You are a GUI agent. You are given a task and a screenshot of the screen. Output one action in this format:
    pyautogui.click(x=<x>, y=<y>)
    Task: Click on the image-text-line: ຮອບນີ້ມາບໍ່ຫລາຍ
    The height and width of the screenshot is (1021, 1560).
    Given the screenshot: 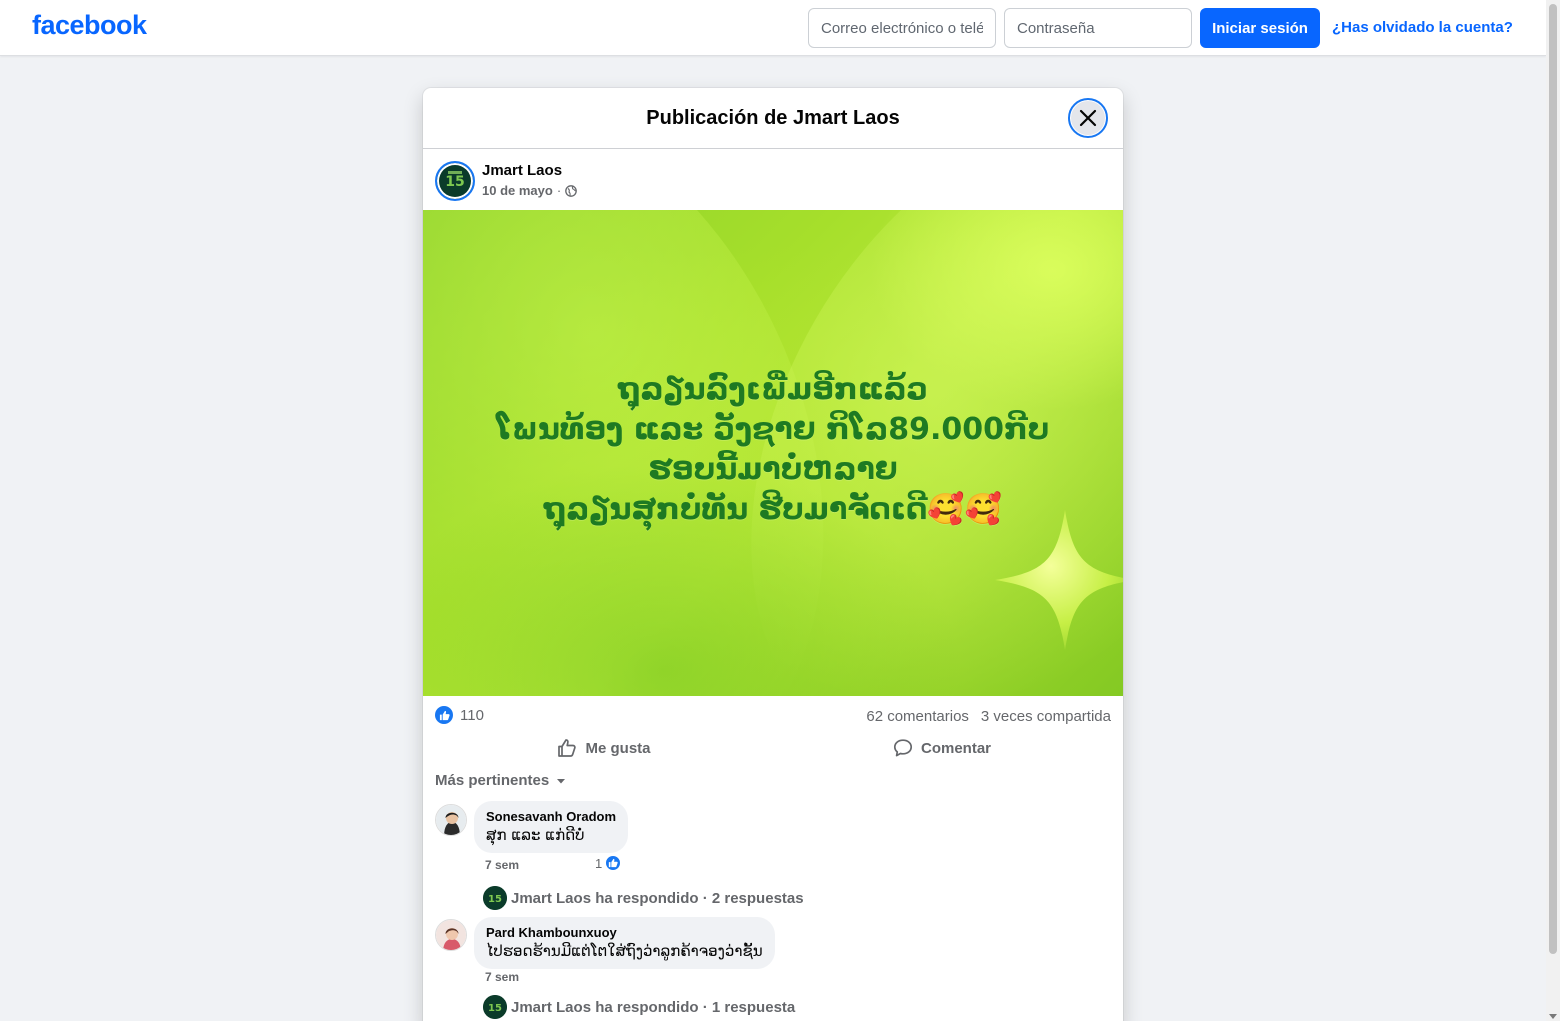 What is the action you would take?
    pyautogui.click(x=773, y=469)
    